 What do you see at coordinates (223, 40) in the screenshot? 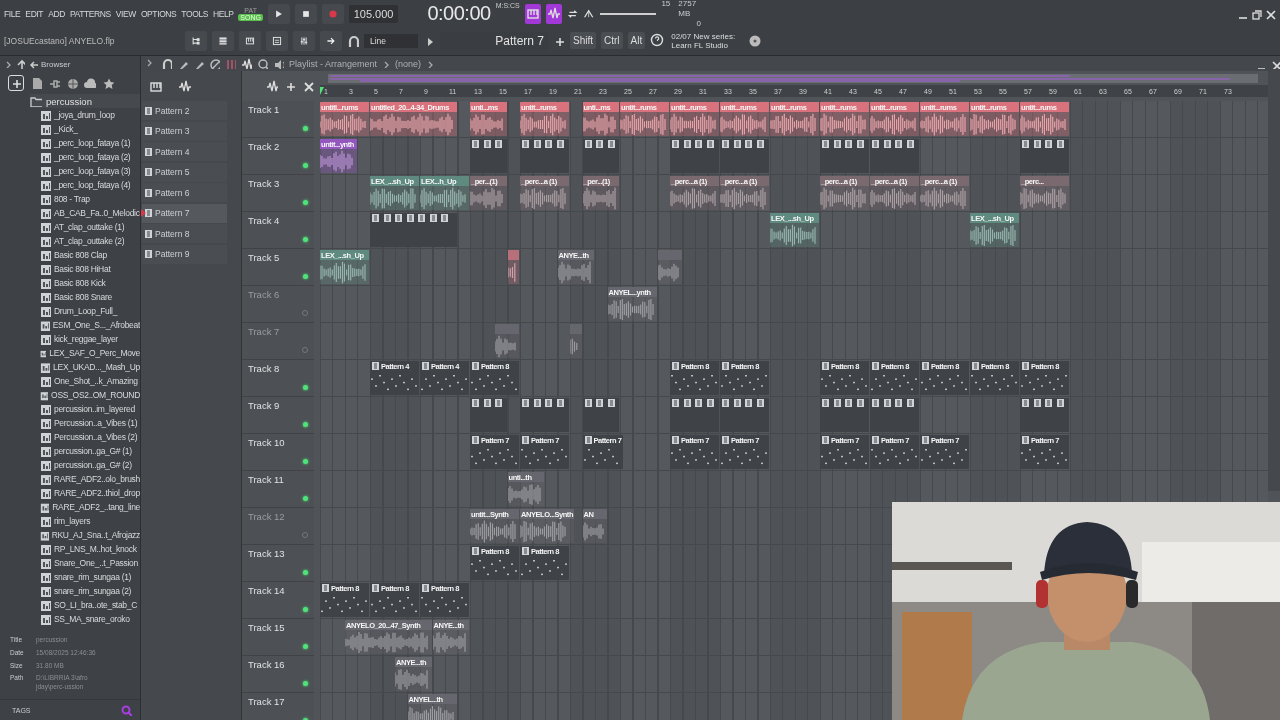
I see `rows-button` at bounding box center [223, 40].